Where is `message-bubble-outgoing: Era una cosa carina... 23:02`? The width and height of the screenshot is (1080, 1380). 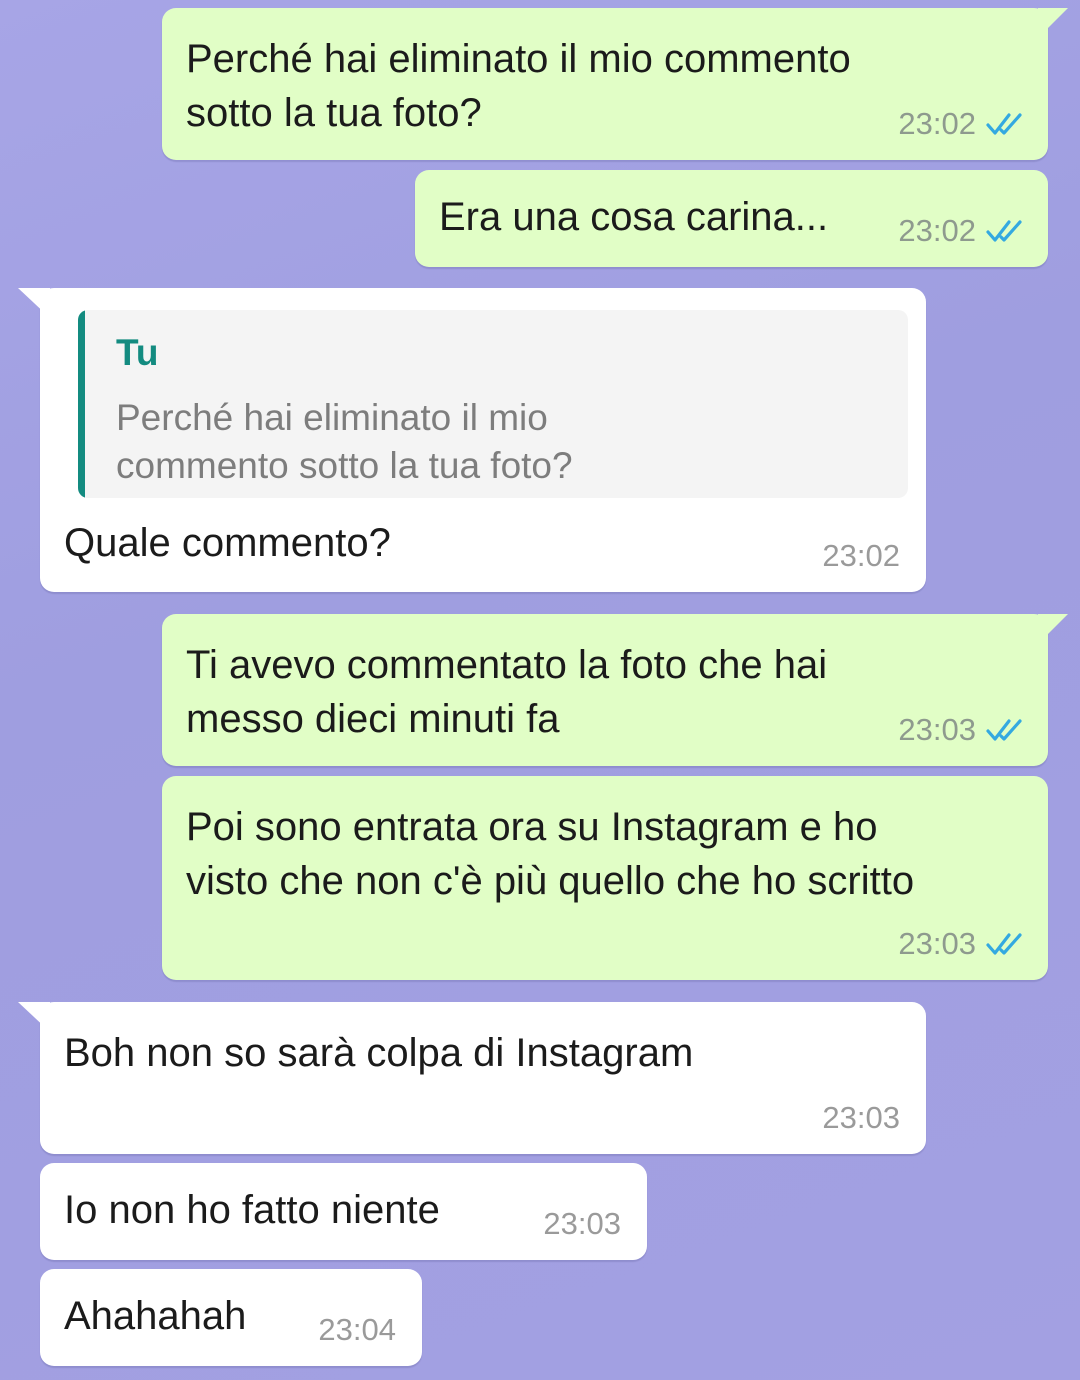
message-bubble-outgoing: Era una cosa carina... 23:02 is located at coordinates (731, 218).